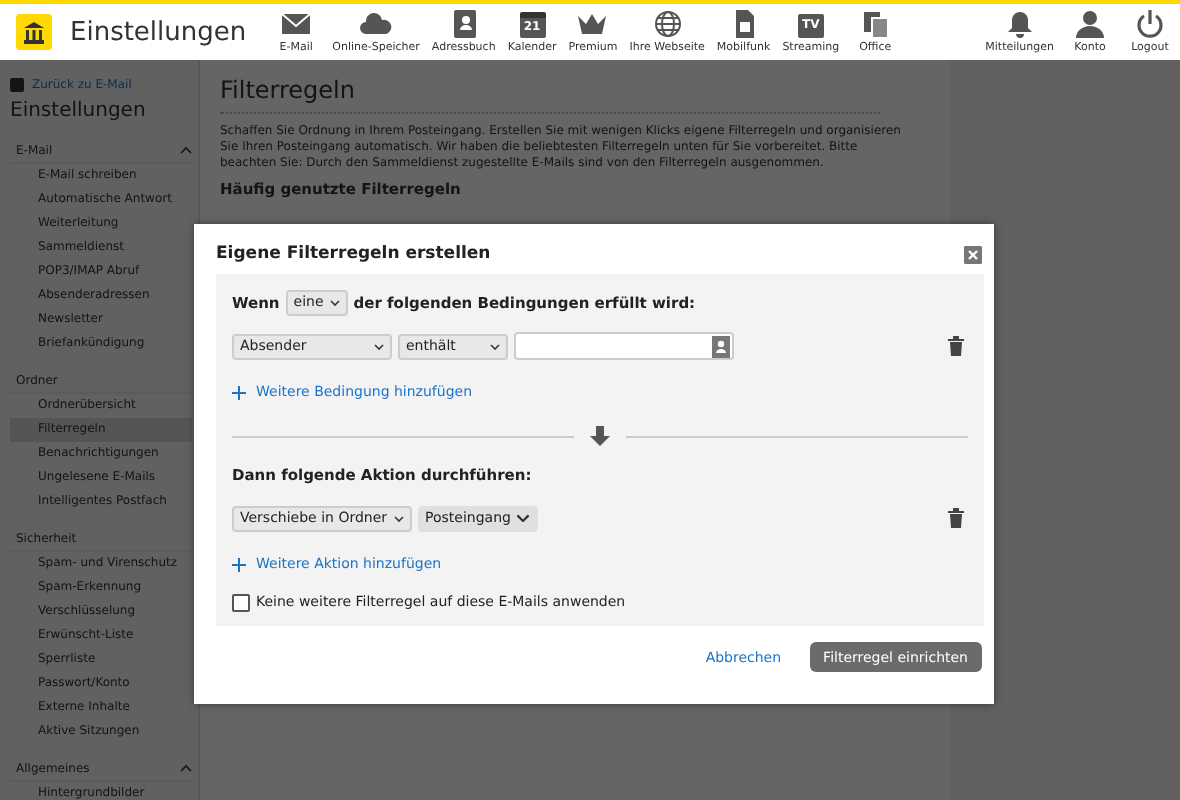 The width and height of the screenshot is (1180, 800). Describe the element at coordinates (34, 32) in the screenshot. I see `logo-icon` at that location.